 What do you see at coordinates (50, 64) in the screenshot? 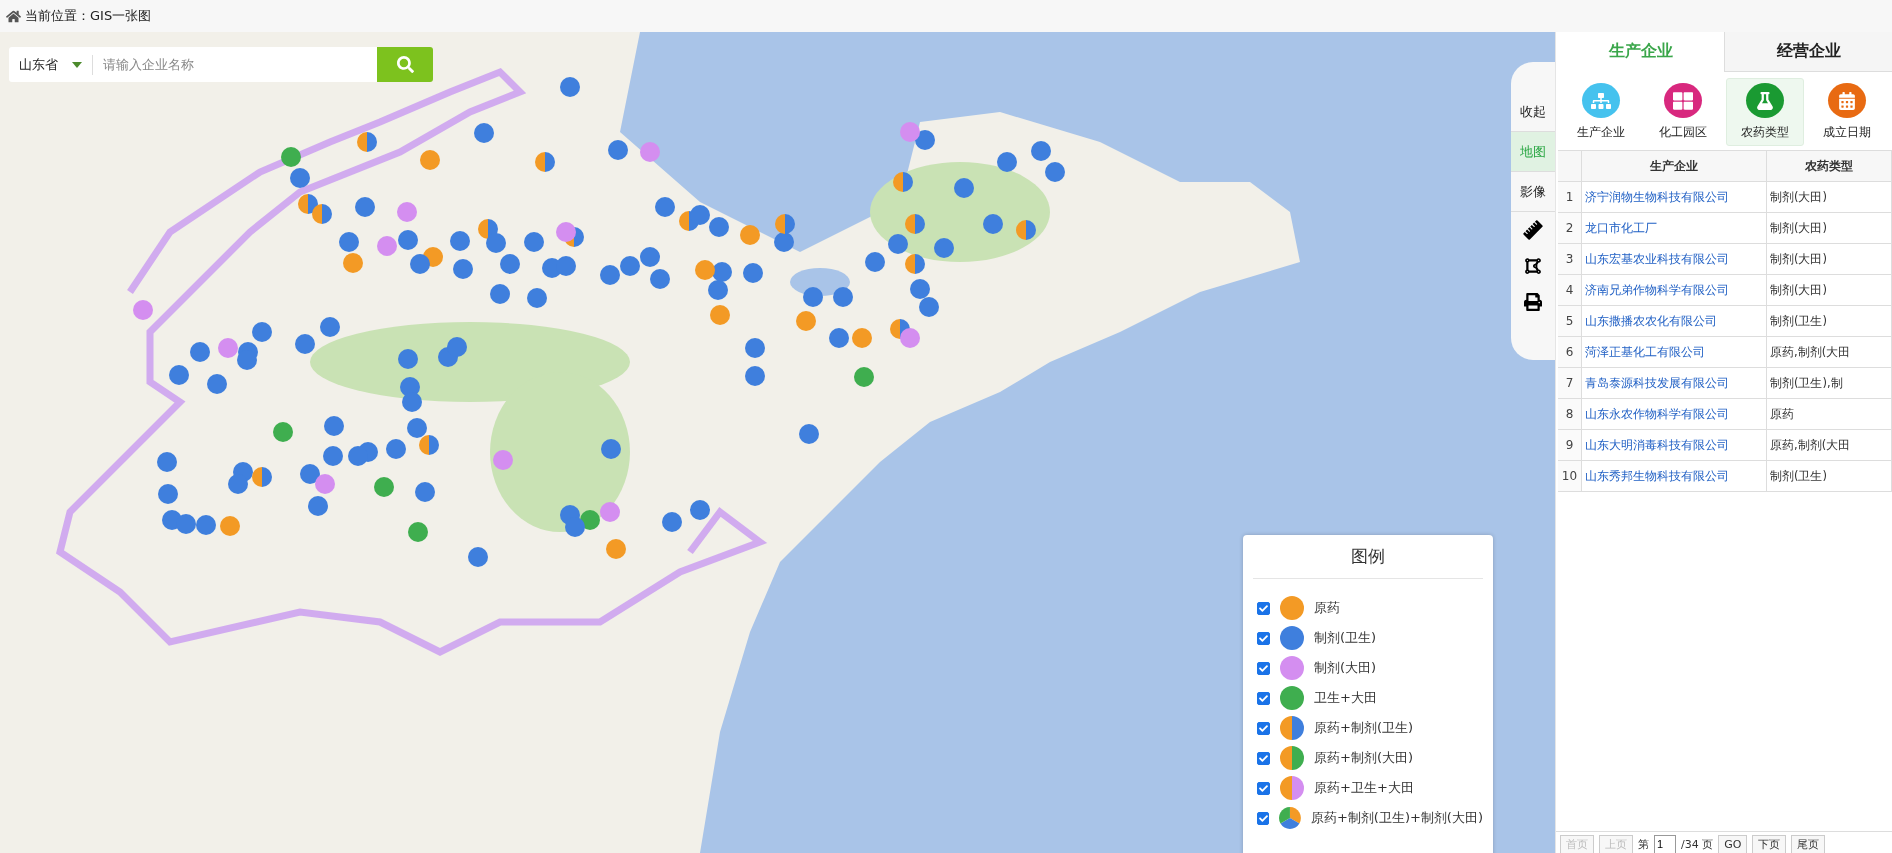
I see `region-dropdown: 山东省` at bounding box center [50, 64].